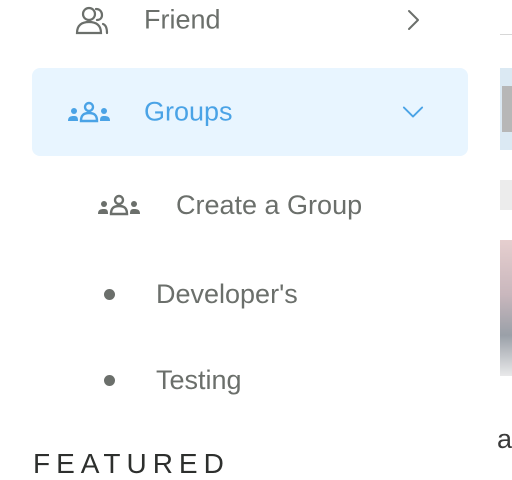  Describe the element at coordinates (199, 379) in the screenshot. I see `subitem-label: Testing` at that location.